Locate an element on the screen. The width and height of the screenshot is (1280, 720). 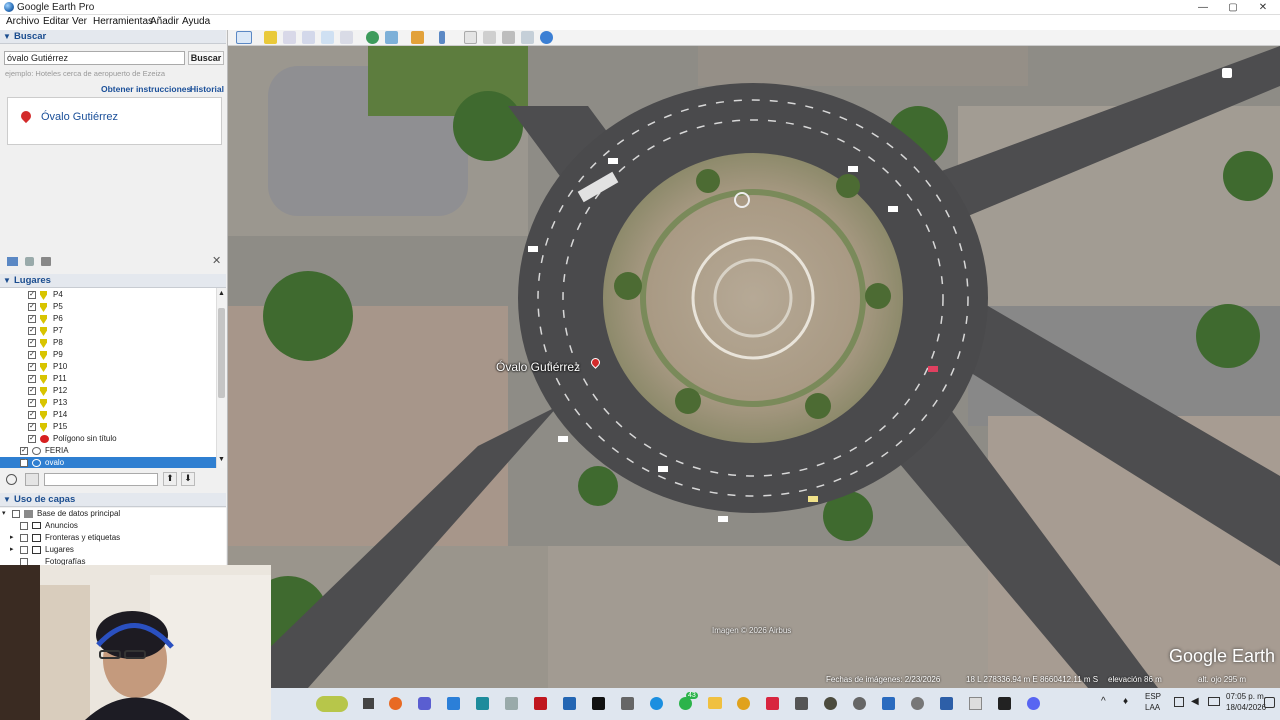
search-input: óvalo Gutiérrez is located at coordinates (94, 58).